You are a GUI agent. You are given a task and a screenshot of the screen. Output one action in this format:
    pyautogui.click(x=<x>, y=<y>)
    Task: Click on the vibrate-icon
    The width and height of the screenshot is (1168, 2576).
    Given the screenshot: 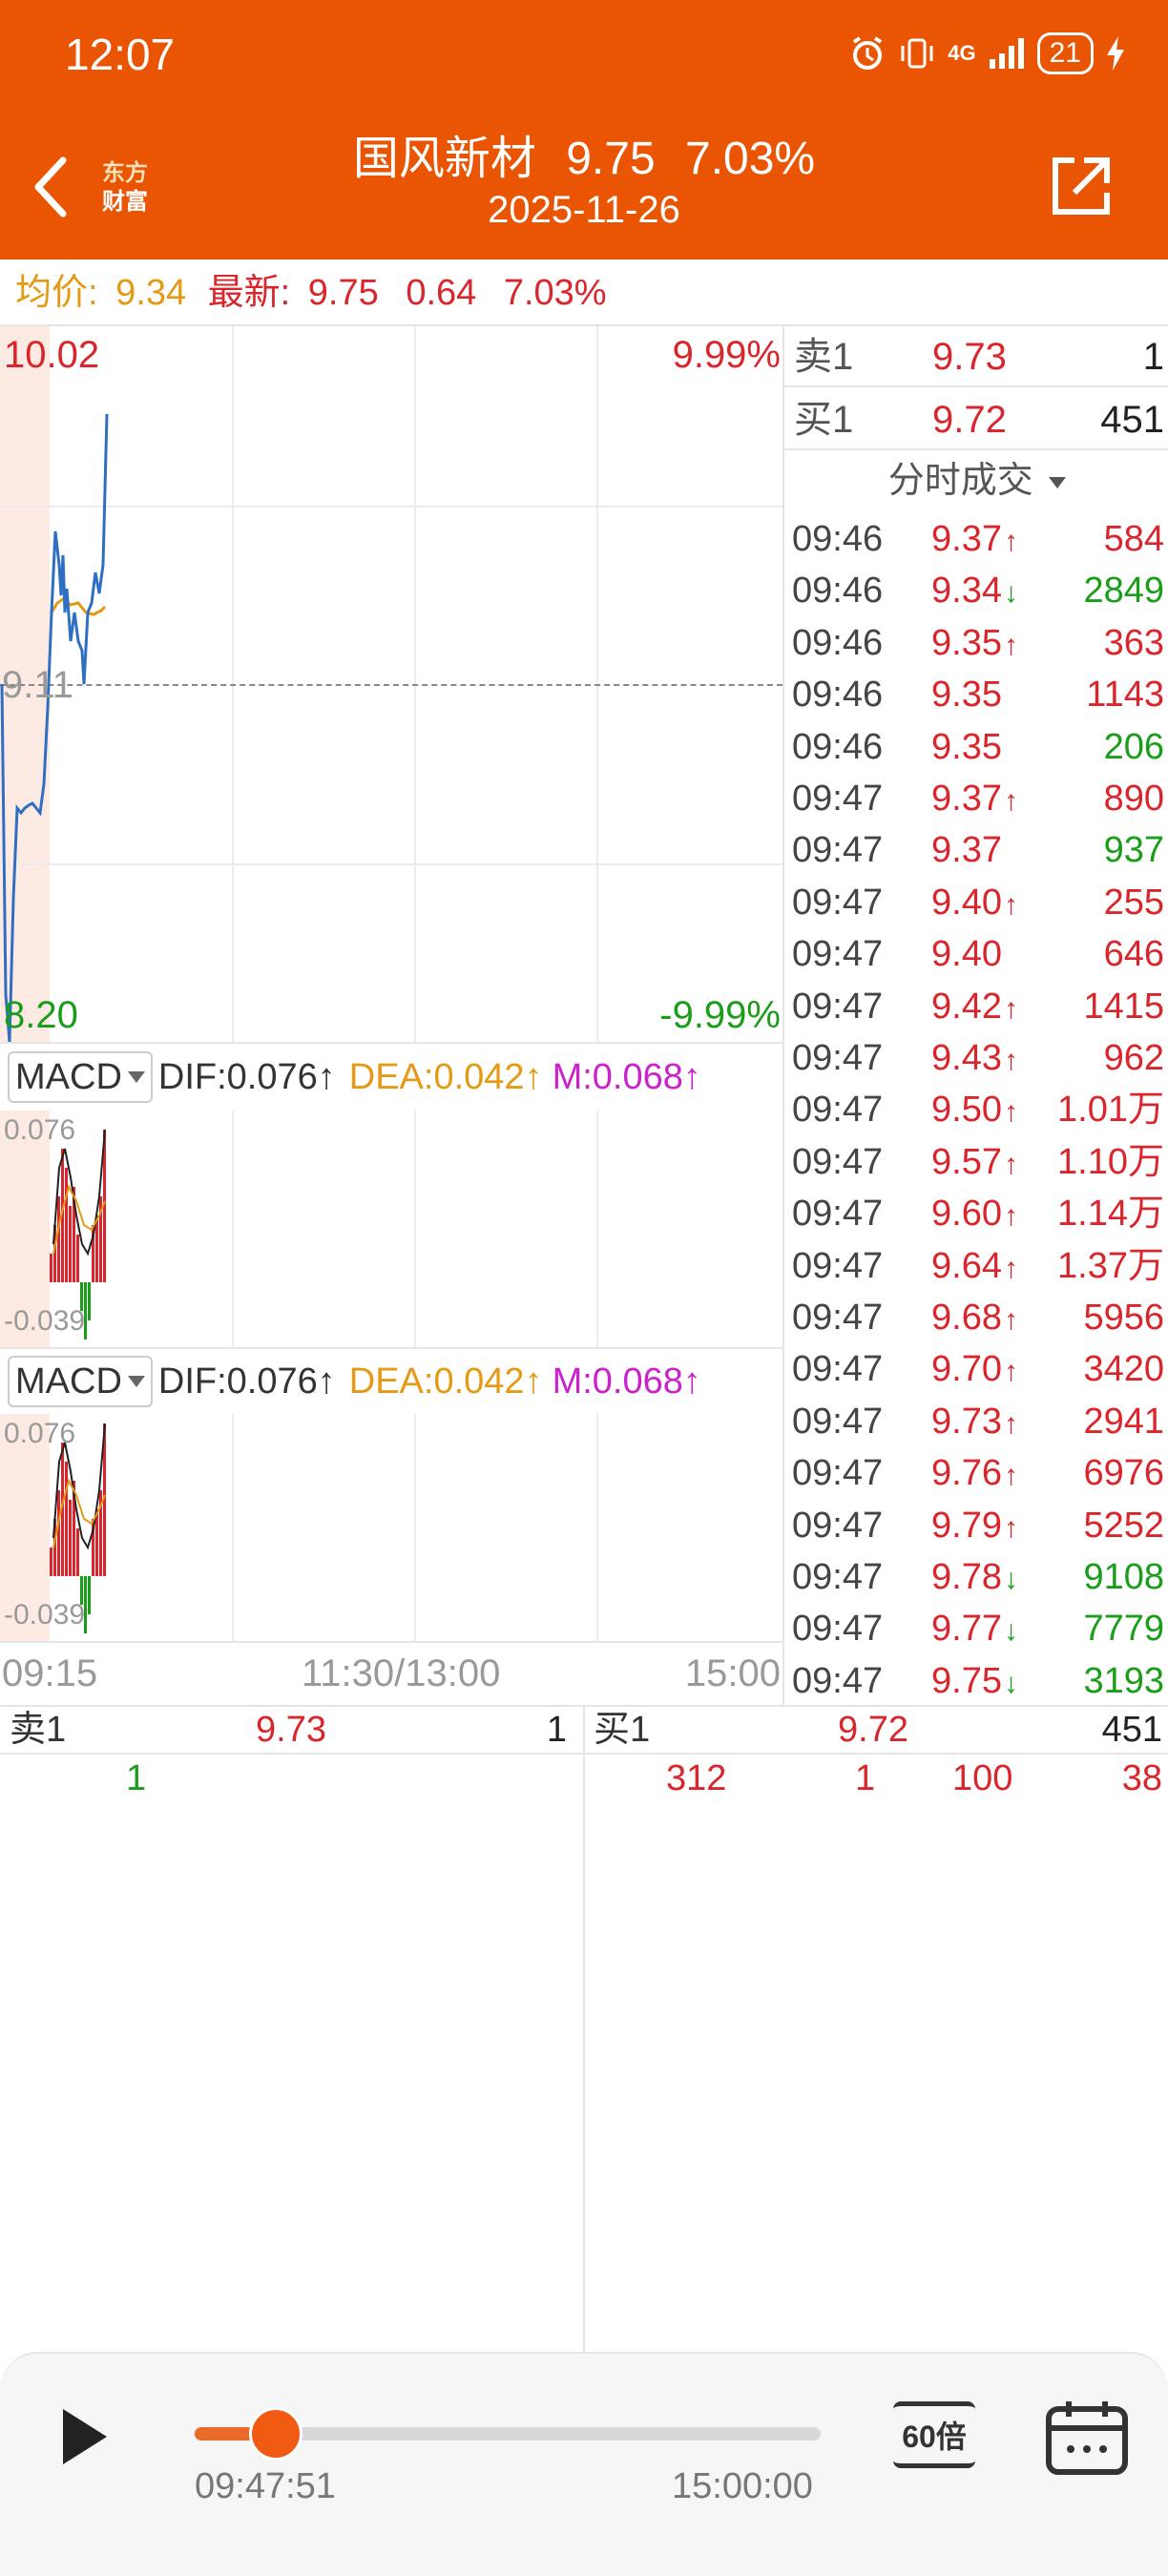 What is the action you would take?
    pyautogui.click(x=917, y=53)
    